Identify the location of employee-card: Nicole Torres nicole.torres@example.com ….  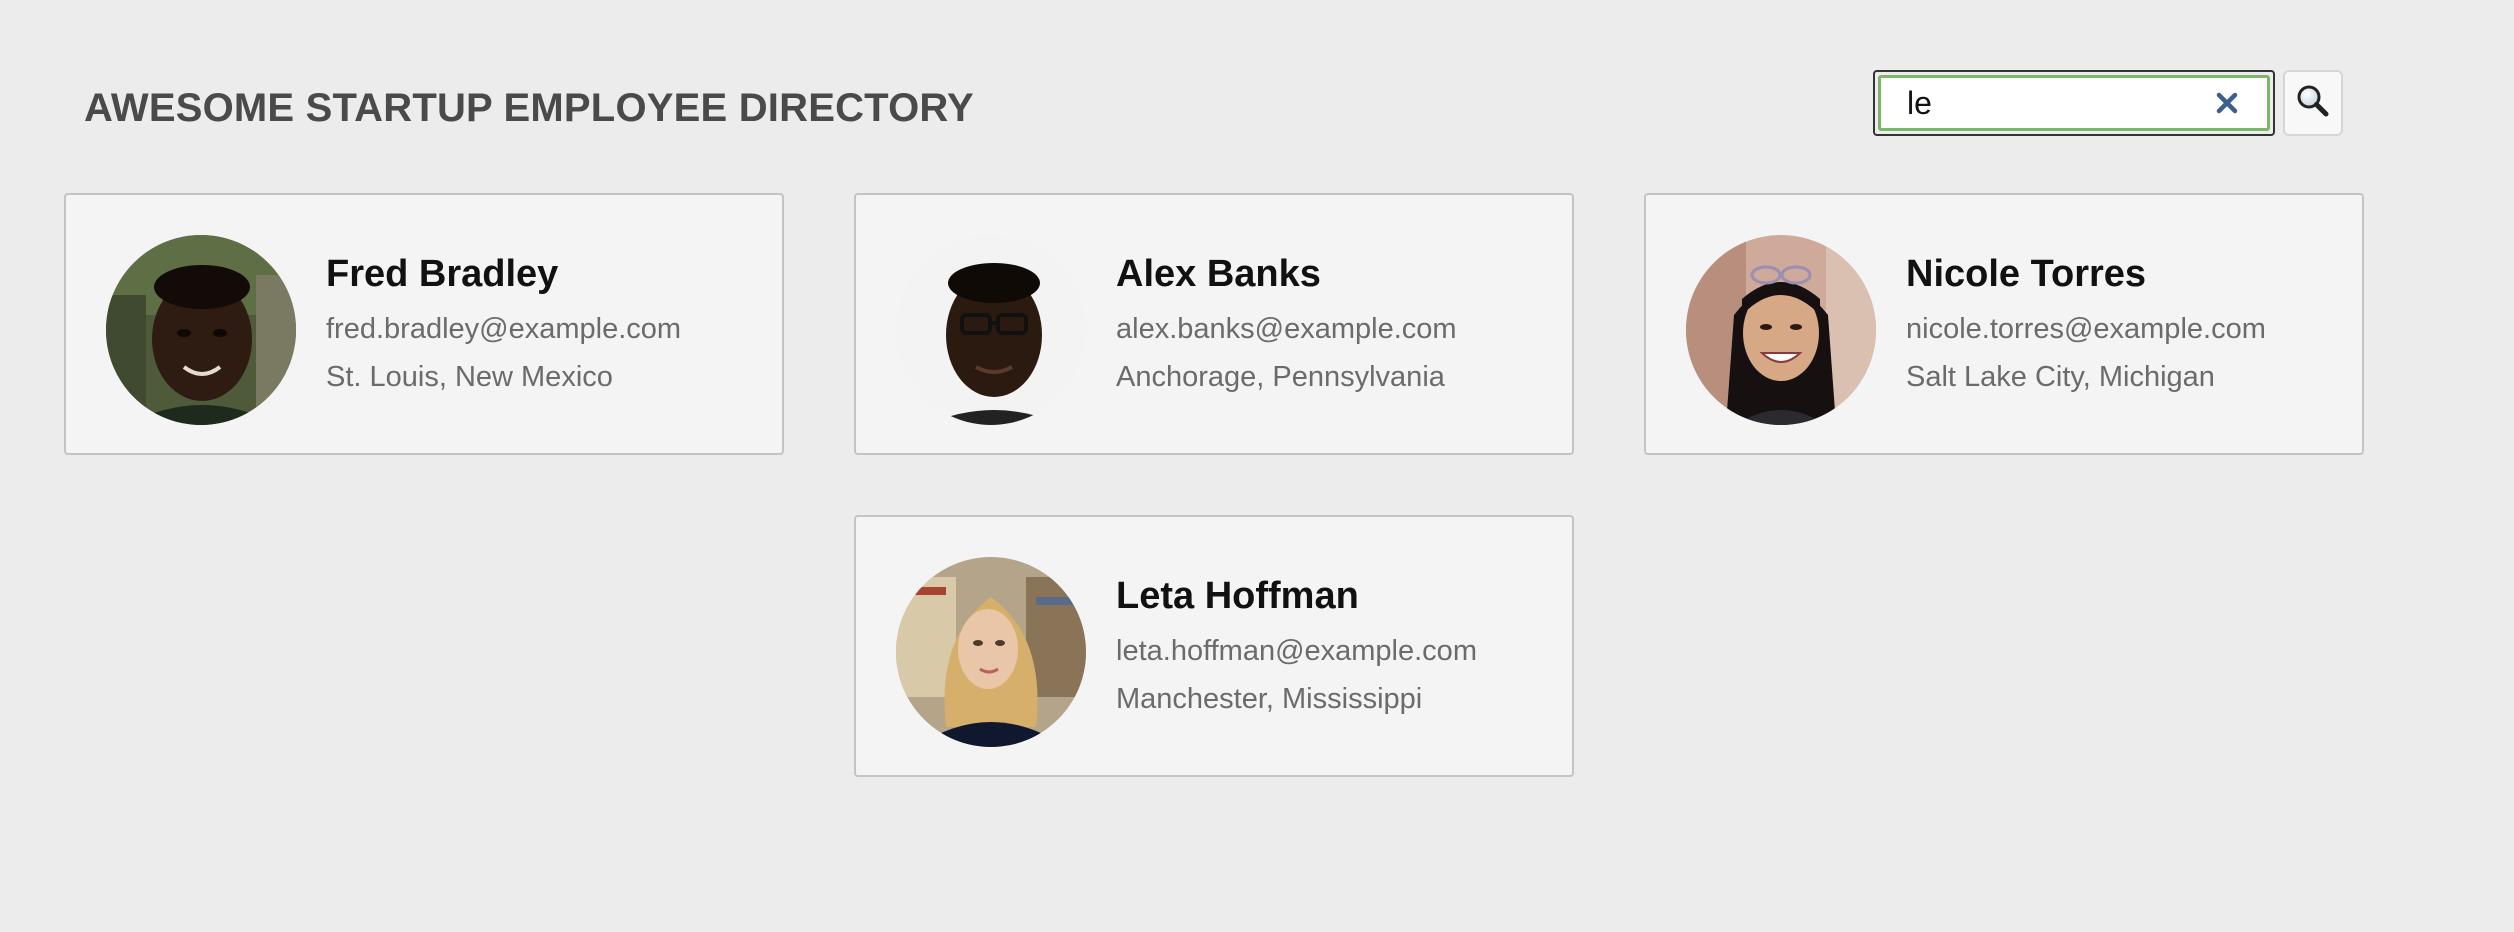
(2004, 324).